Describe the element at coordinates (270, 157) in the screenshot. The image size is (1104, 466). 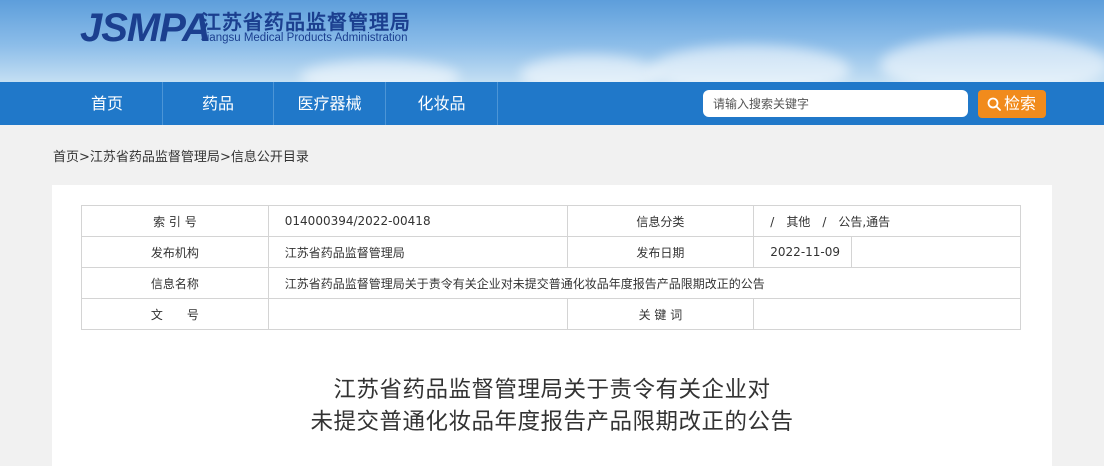
I see `breadcrumb-item-catalog: 信息公开目录` at that location.